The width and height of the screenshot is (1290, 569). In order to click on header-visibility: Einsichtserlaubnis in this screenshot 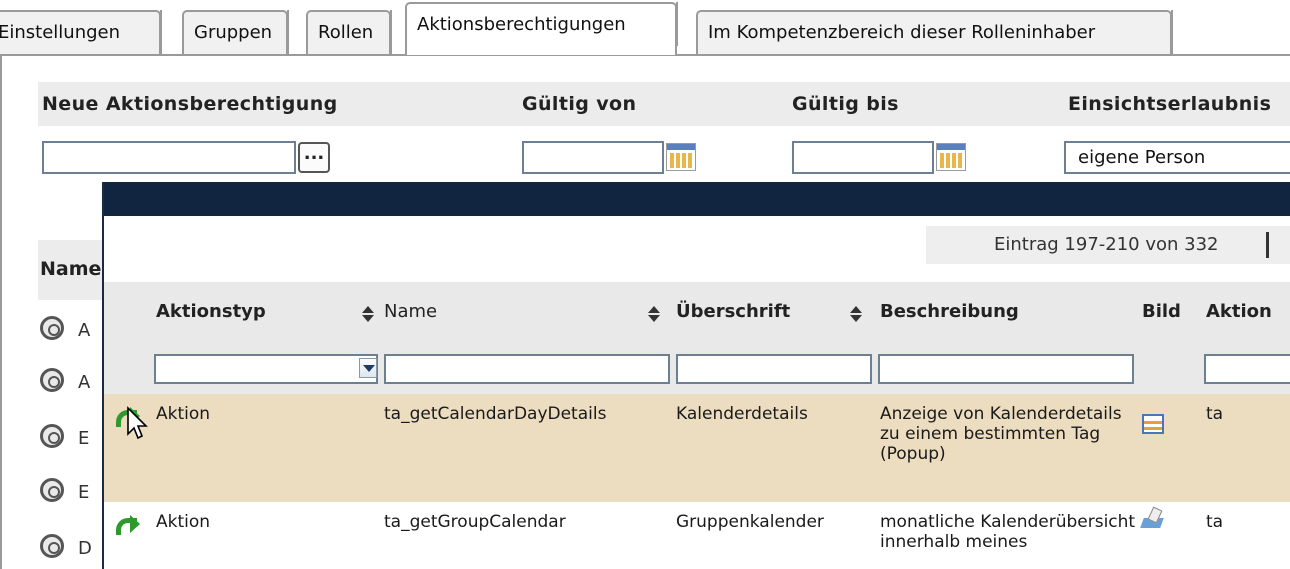, I will do `click(1170, 104)`.